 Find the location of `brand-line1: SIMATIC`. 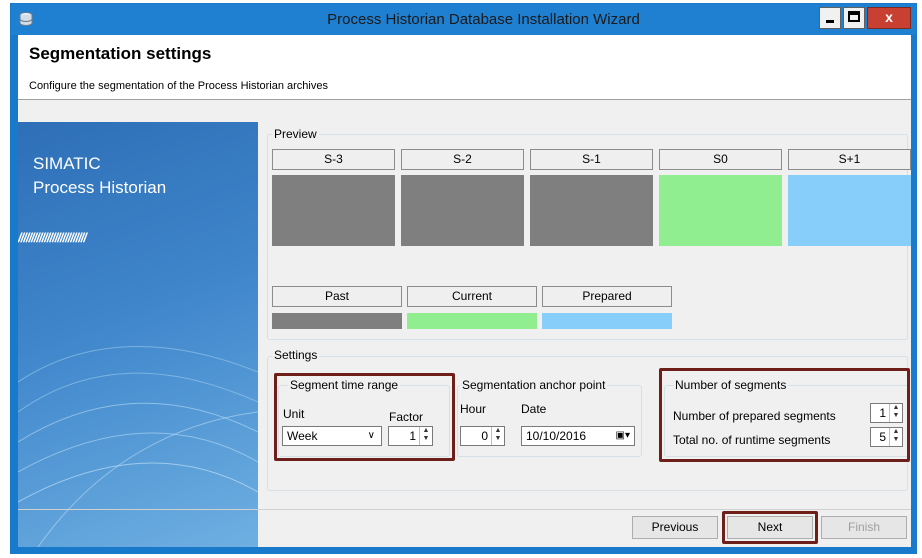

brand-line1: SIMATIC is located at coordinates (67, 163).